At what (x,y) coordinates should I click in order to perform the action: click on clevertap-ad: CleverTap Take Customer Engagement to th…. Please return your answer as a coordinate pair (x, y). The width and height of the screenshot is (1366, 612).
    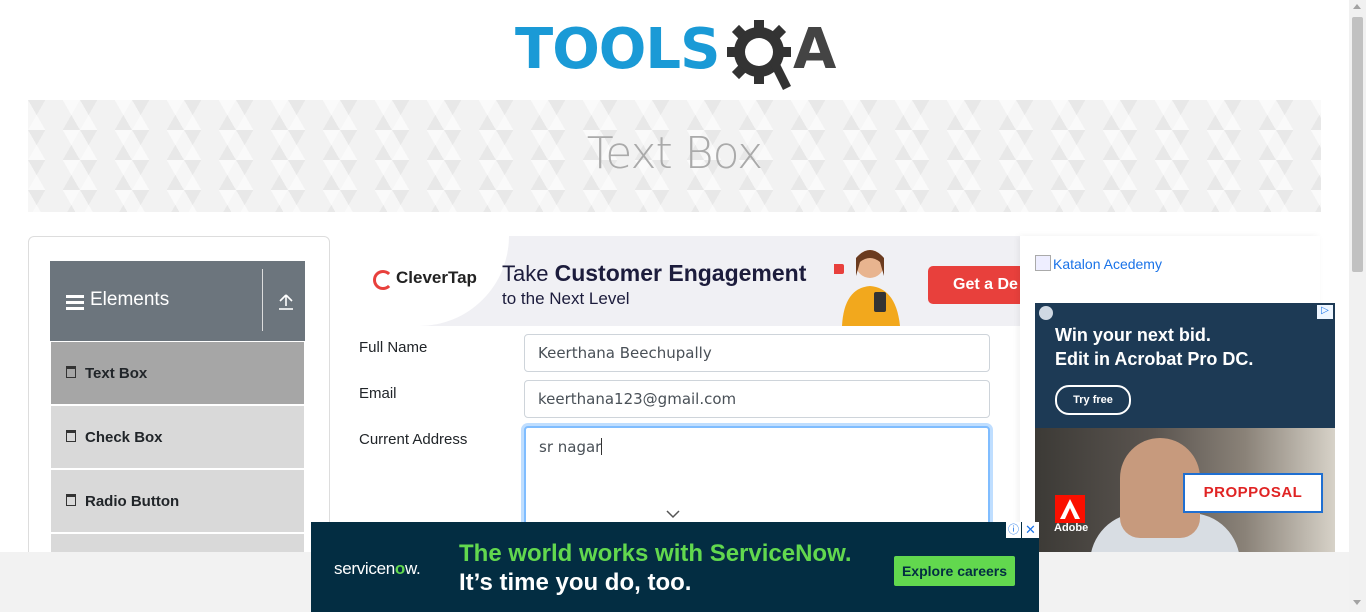
    Looking at the image, I should click on (689, 281).